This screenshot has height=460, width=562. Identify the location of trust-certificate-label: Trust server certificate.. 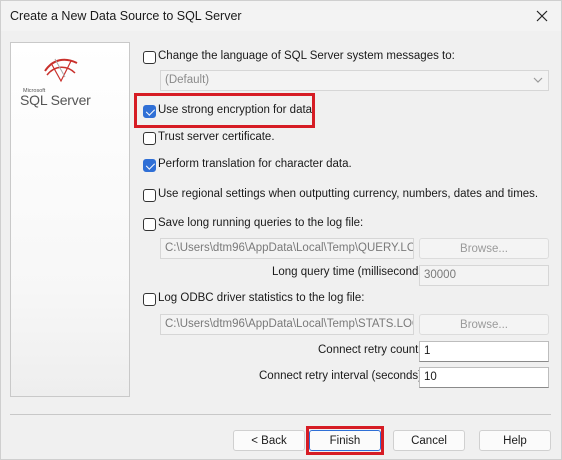
(216, 137).